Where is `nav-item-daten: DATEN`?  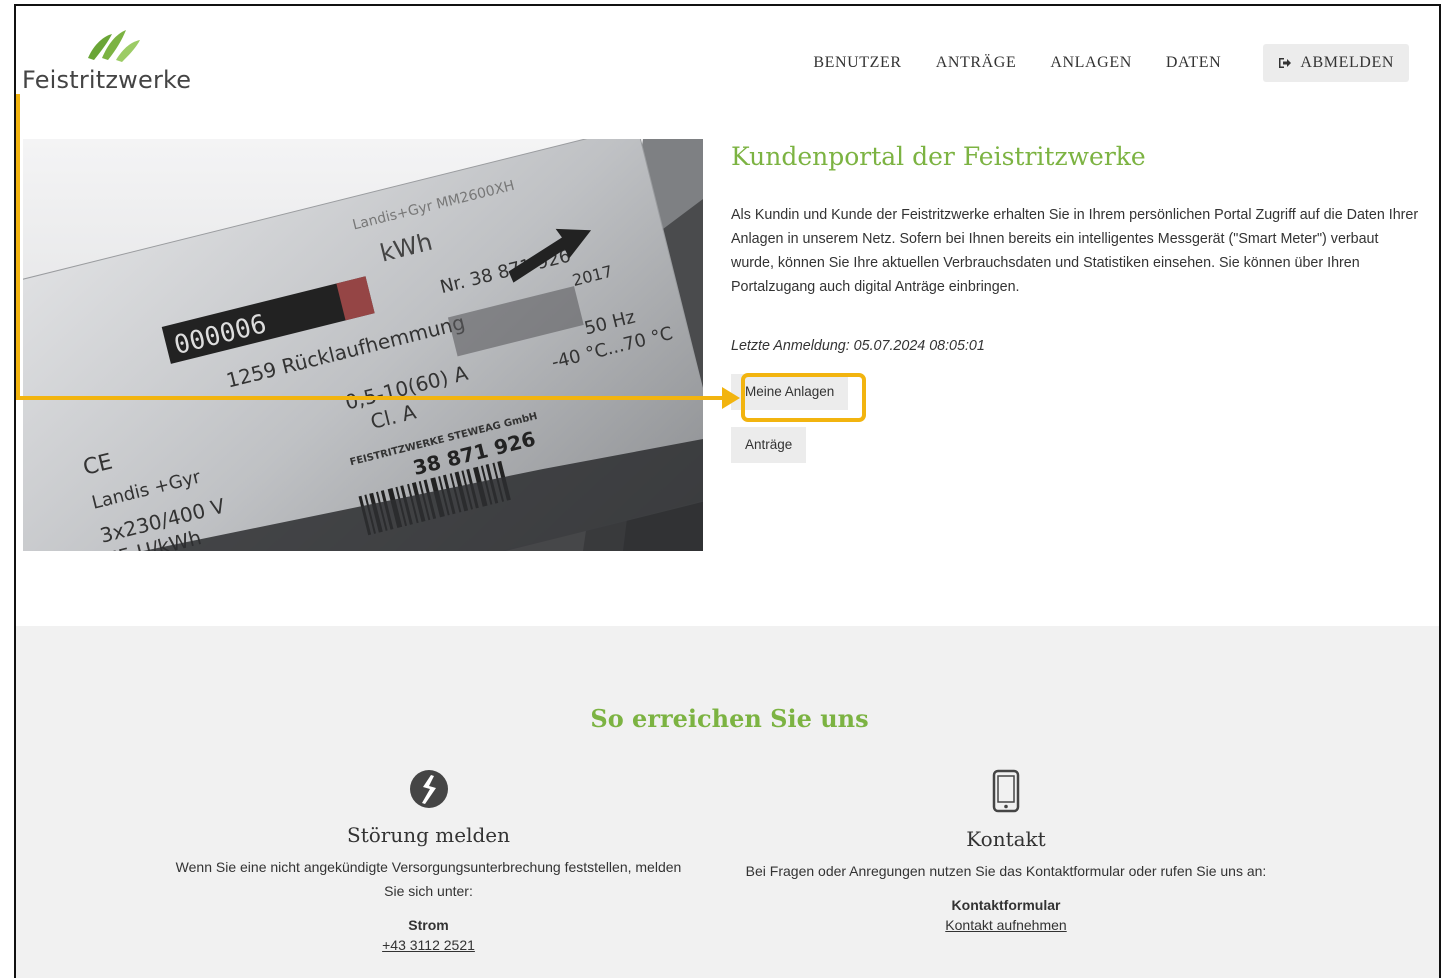
nav-item-daten: DATEN is located at coordinates (1193, 63).